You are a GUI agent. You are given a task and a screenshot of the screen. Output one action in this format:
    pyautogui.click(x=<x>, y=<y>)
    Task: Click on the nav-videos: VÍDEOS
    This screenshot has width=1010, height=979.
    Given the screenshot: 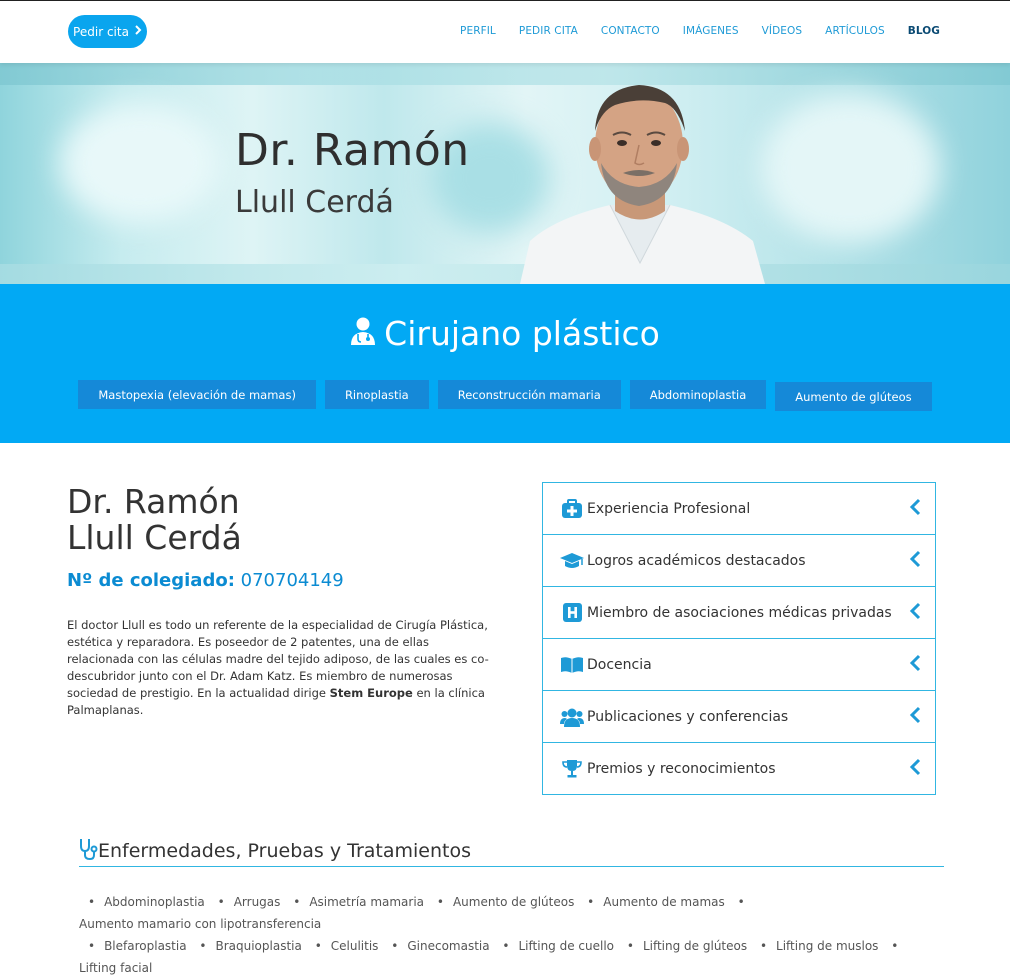 What is the action you would take?
    pyautogui.click(x=782, y=31)
    